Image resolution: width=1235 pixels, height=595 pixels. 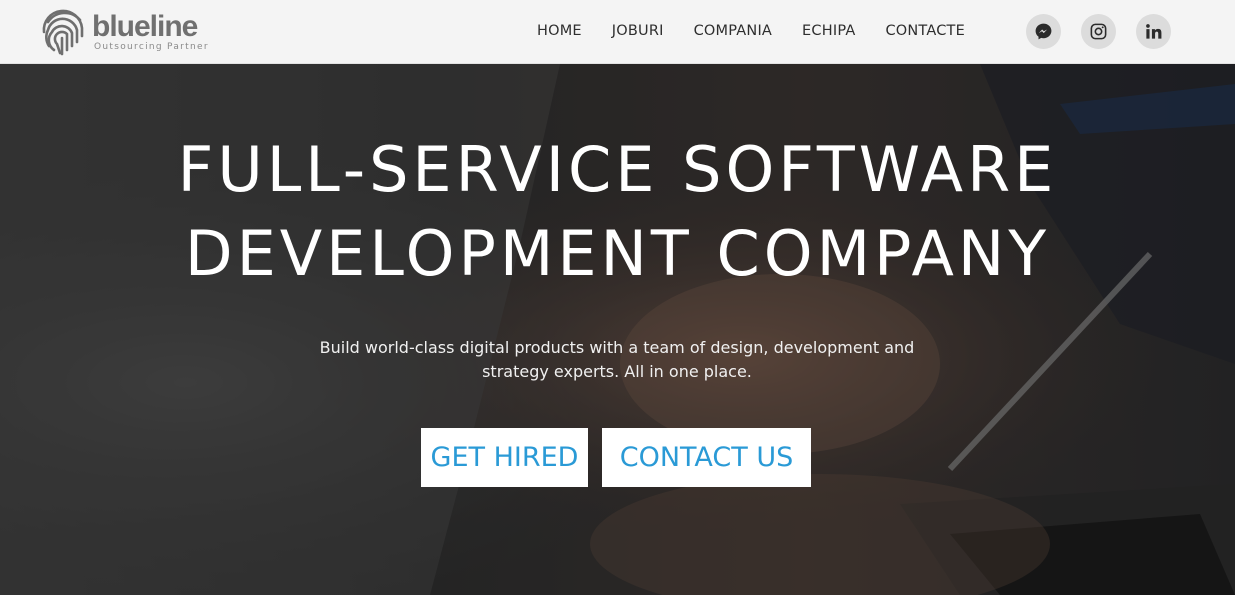 I want to click on linkedin-button, so click(x=1153, y=31).